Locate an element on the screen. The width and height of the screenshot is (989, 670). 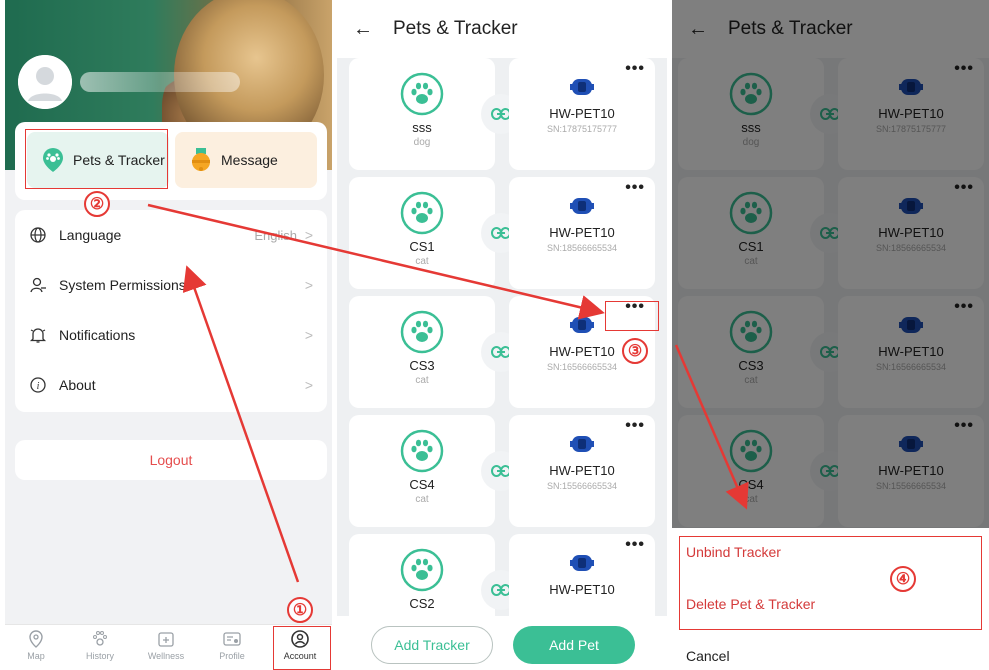
svg-text: i is located at coordinates (38, 386).